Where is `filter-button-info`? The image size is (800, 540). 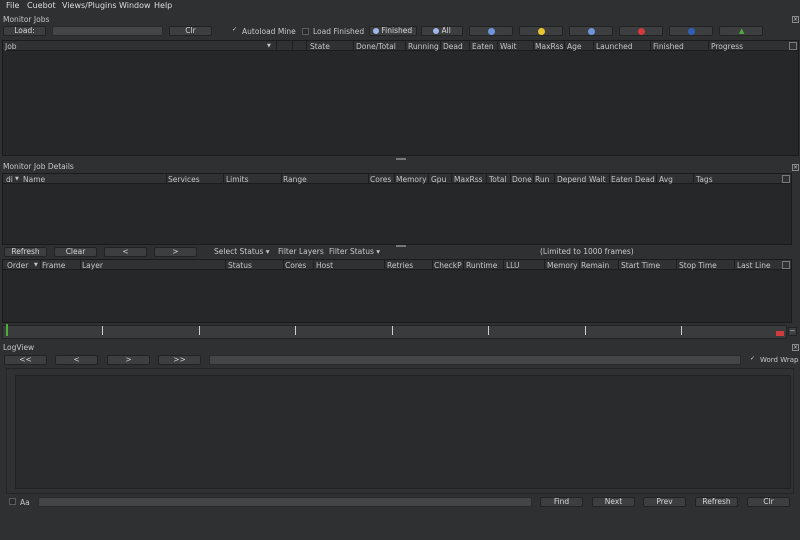 filter-button-info is located at coordinates (691, 31).